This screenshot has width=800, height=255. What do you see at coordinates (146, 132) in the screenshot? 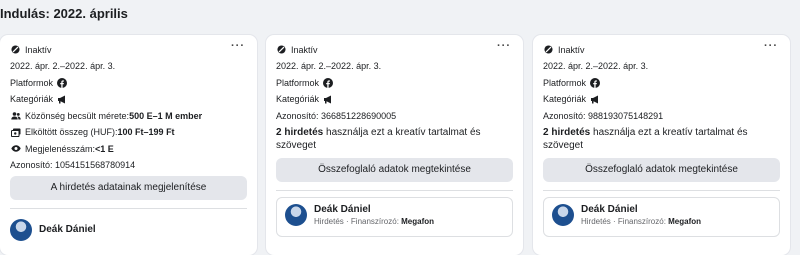
I see `spend-value: 100 Ft–199 Ft` at bounding box center [146, 132].